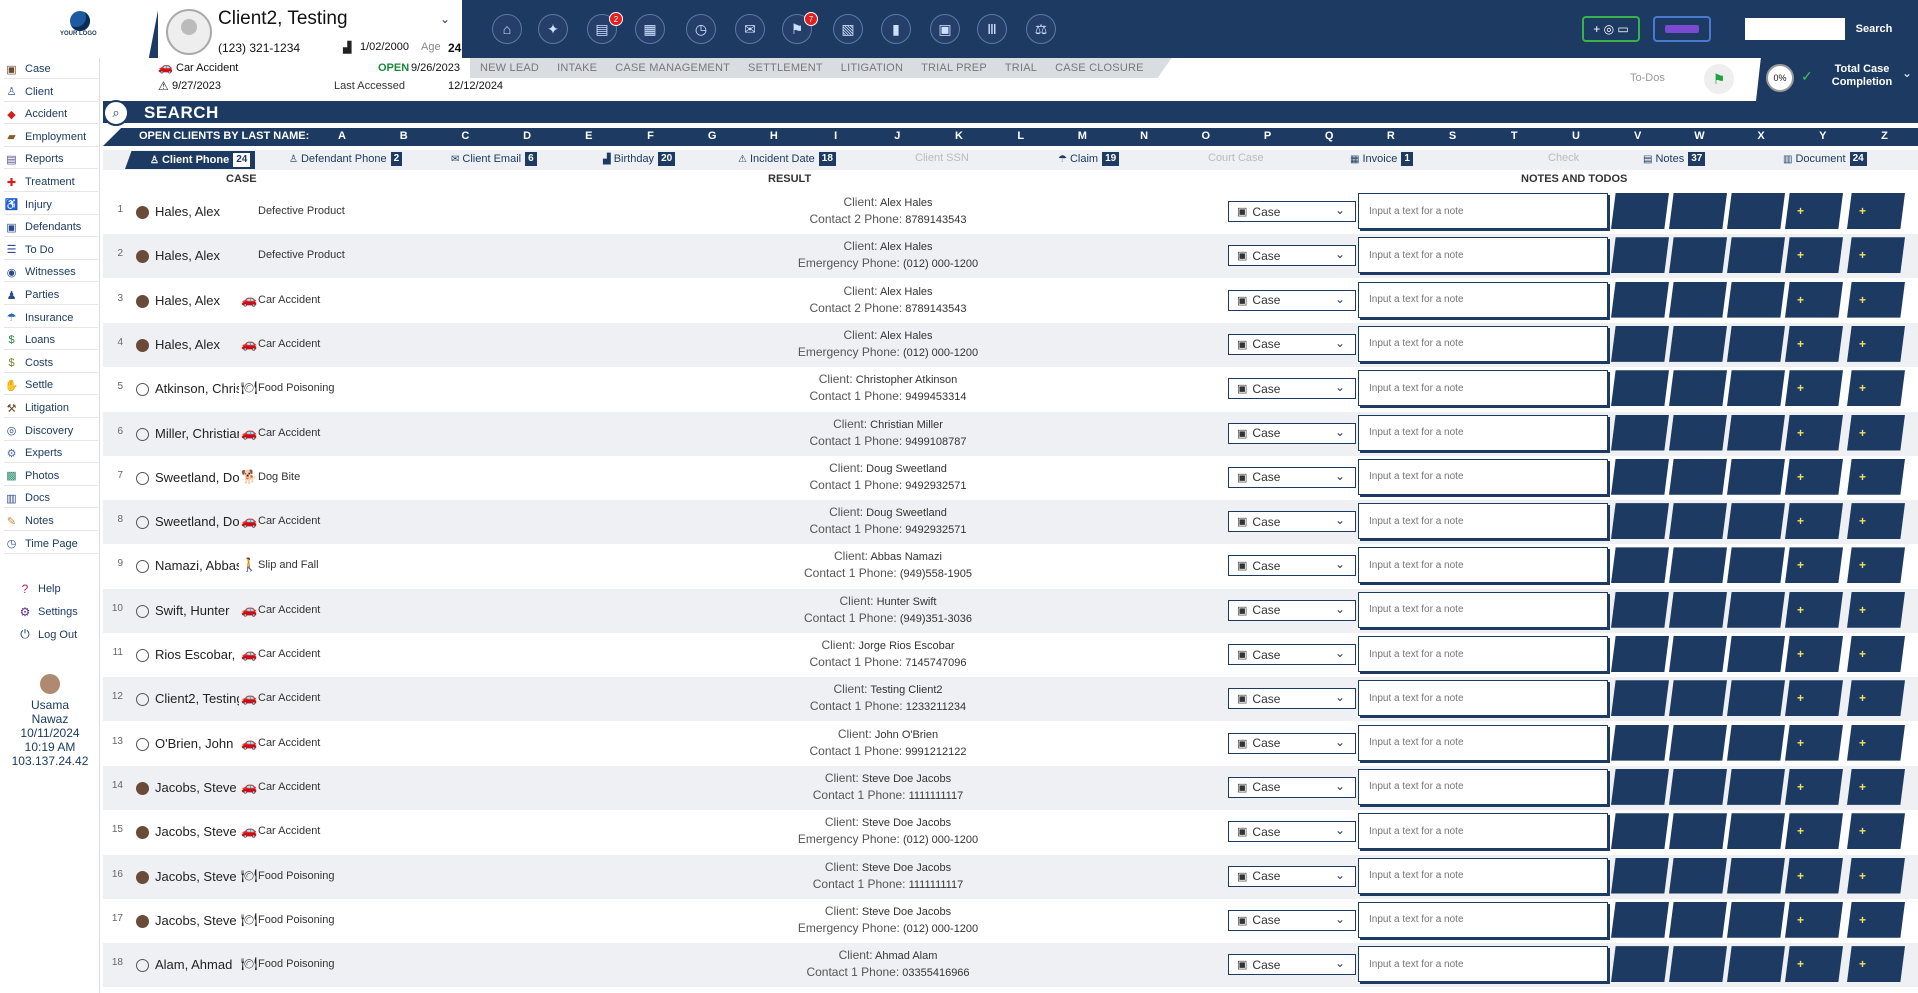 This screenshot has height=993, width=1918. I want to click on tab-client-phone: ♙ Client Phone 24, so click(190, 160).